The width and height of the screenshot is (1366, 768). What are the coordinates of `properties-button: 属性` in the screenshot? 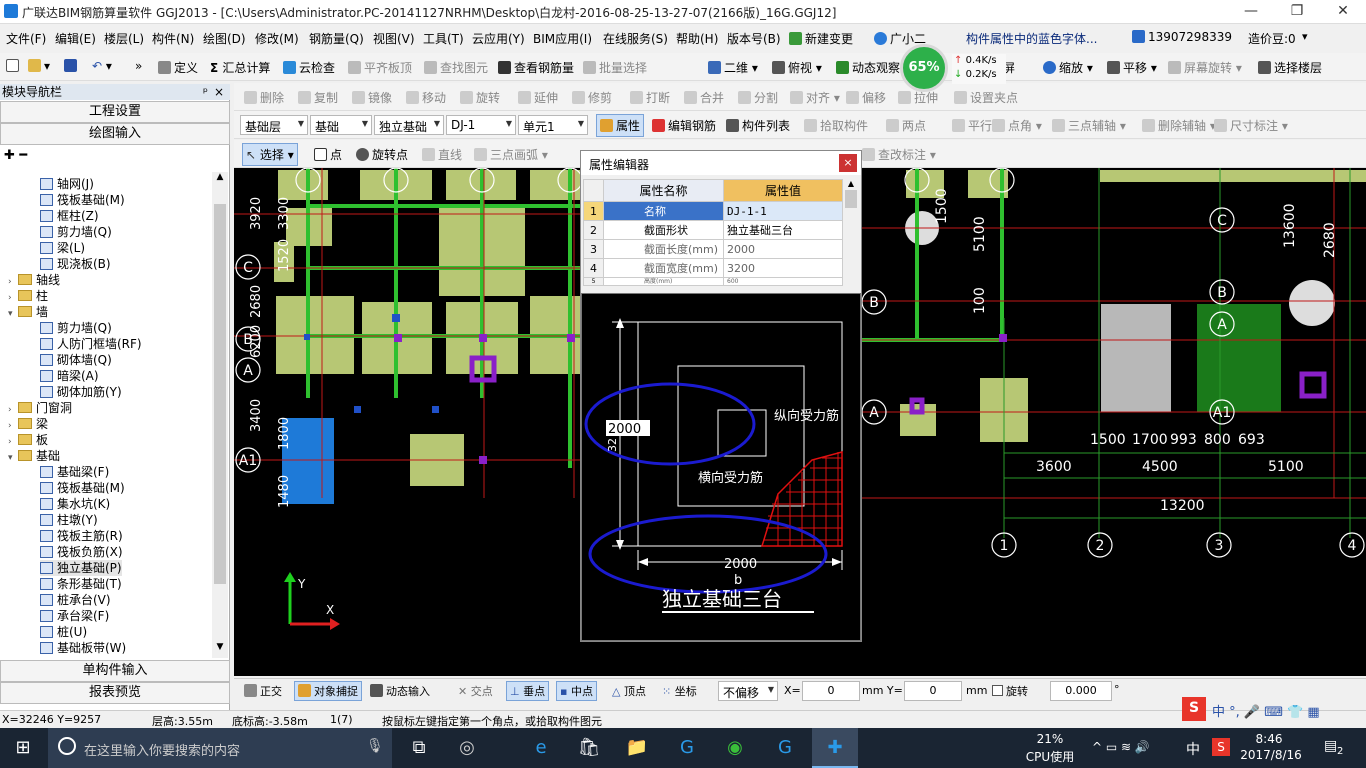 It's located at (620, 125).